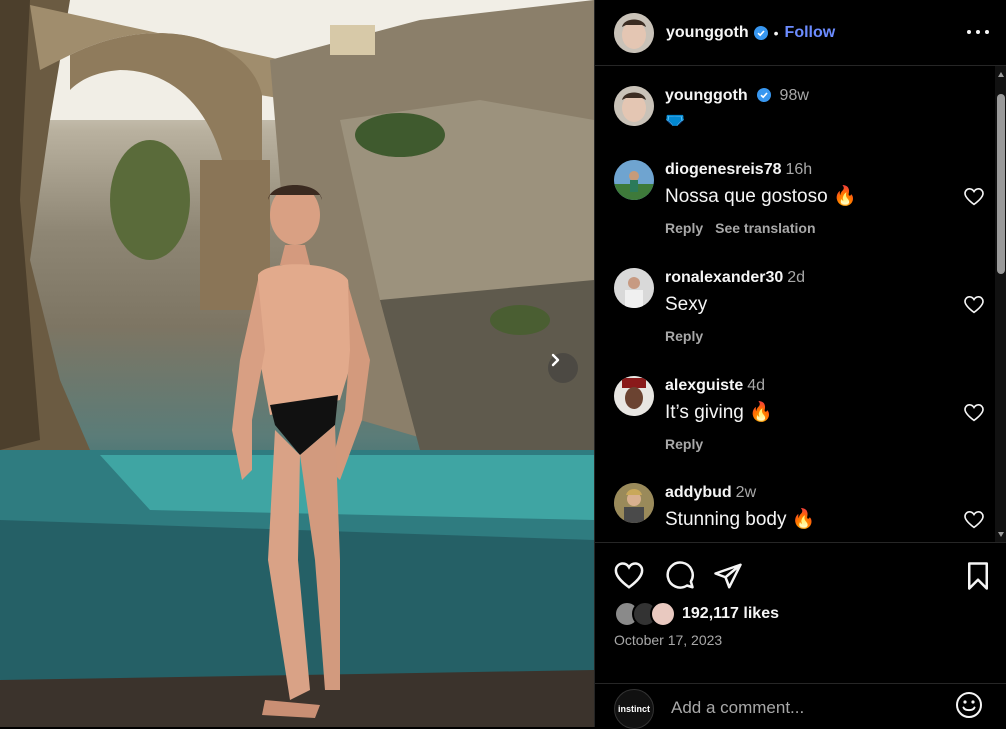  Describe the element at coordinates (629, 576) in the screenshot. I see `like-heart-icon` at that location.